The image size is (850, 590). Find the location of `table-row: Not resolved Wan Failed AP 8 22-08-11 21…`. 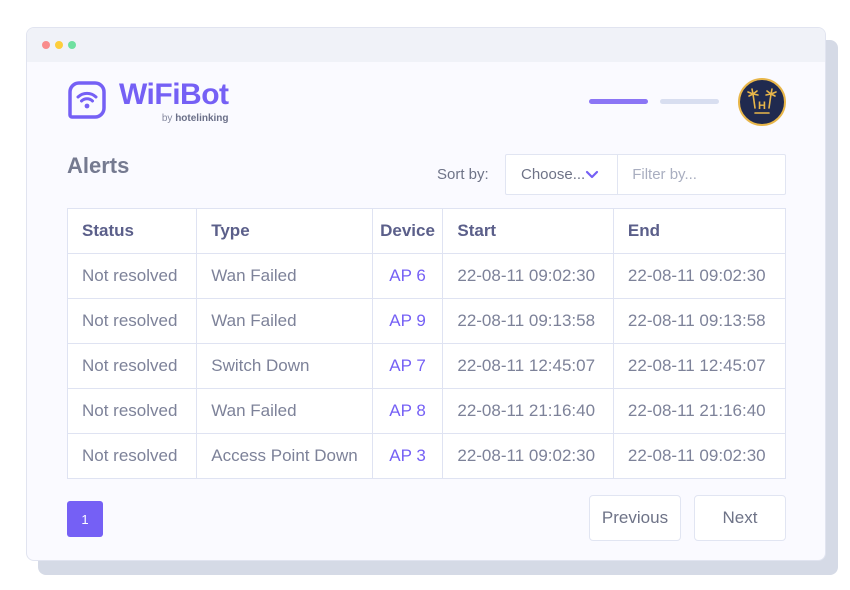

table-row: Not resolved Wan Failed AP 8 22-08-11 21… is located at coordinates (426, 411).